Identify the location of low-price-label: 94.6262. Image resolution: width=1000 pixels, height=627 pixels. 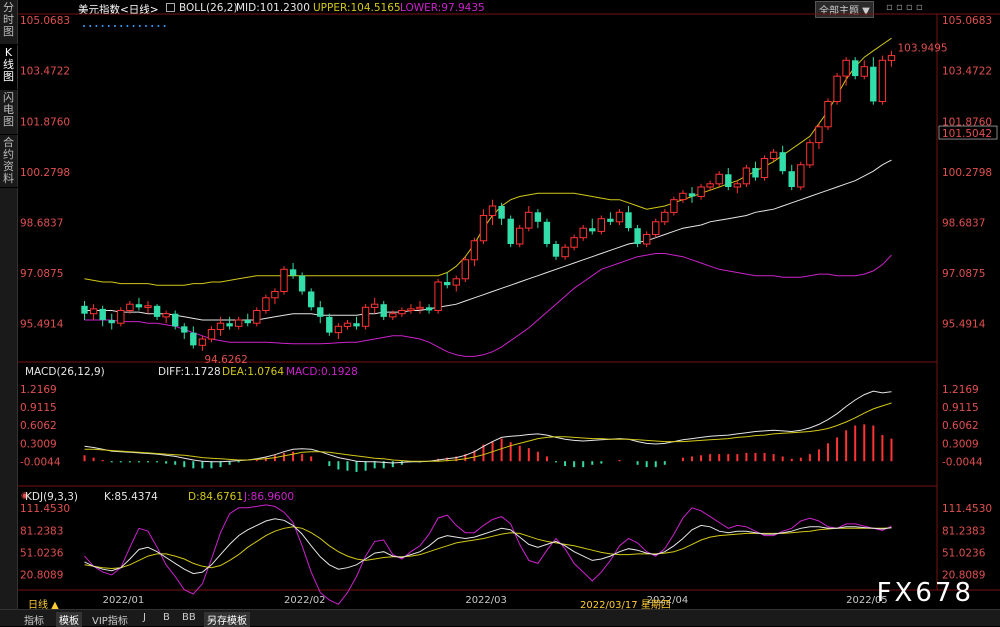
(225, 360).